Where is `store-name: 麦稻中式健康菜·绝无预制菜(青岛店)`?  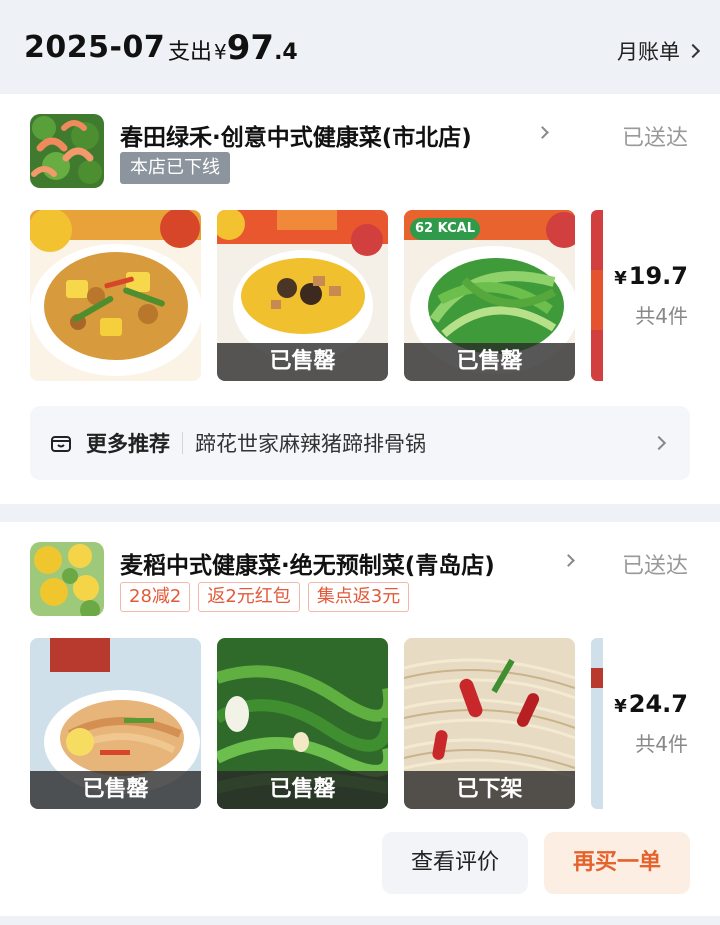
store-name: 麦稻中式健康菜·绝无预制菜(青岛店) is located at coordinates (307, 563).